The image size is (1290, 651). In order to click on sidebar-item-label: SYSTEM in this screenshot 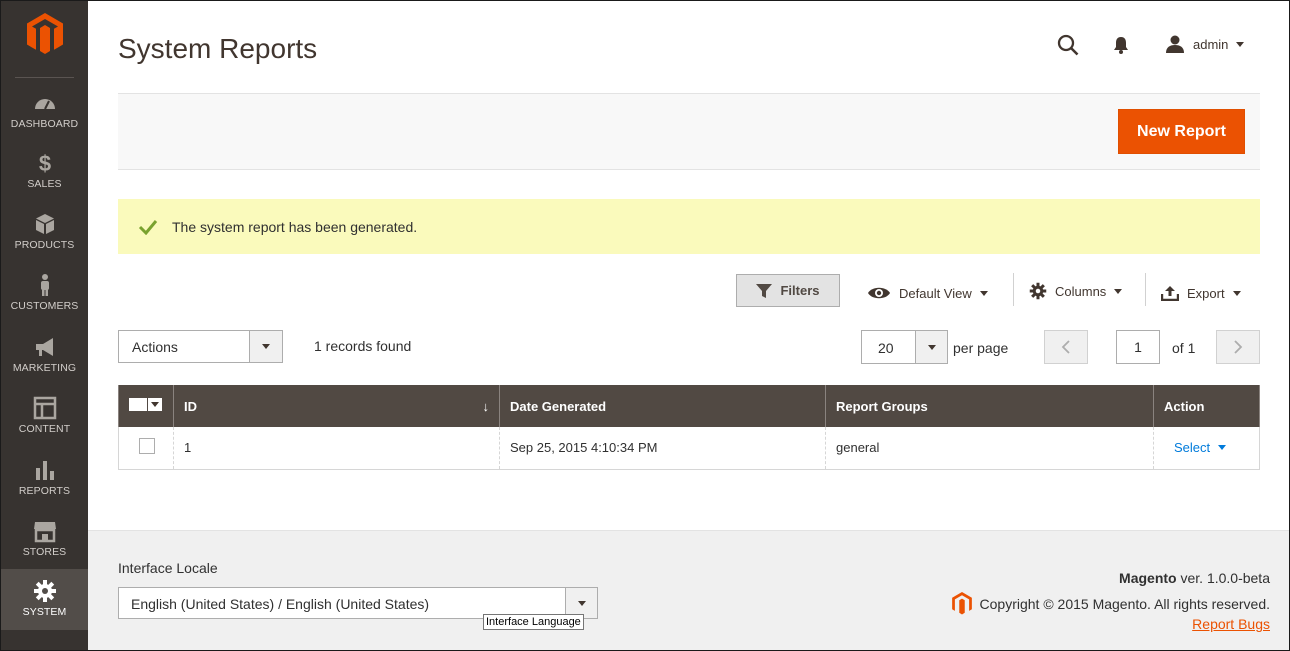, I will do `click(44, 612)`.